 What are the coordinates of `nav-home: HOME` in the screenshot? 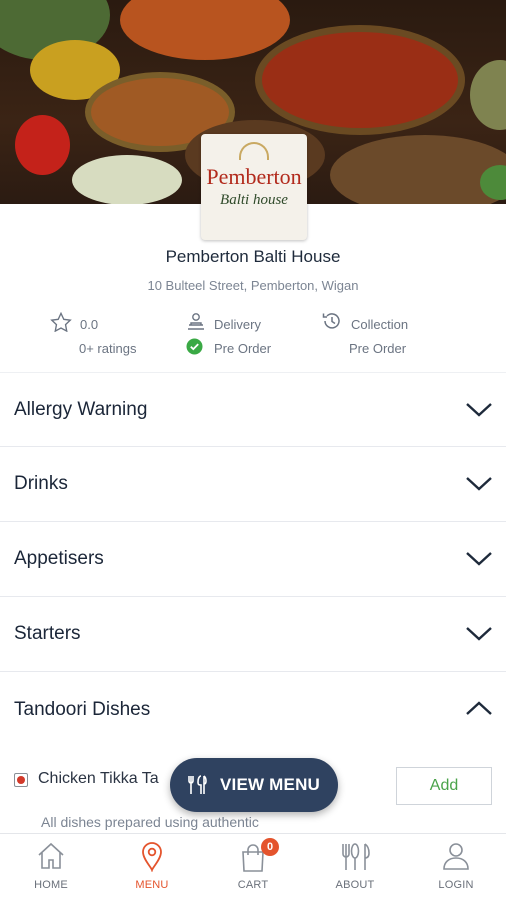 It's located at (51, 867).